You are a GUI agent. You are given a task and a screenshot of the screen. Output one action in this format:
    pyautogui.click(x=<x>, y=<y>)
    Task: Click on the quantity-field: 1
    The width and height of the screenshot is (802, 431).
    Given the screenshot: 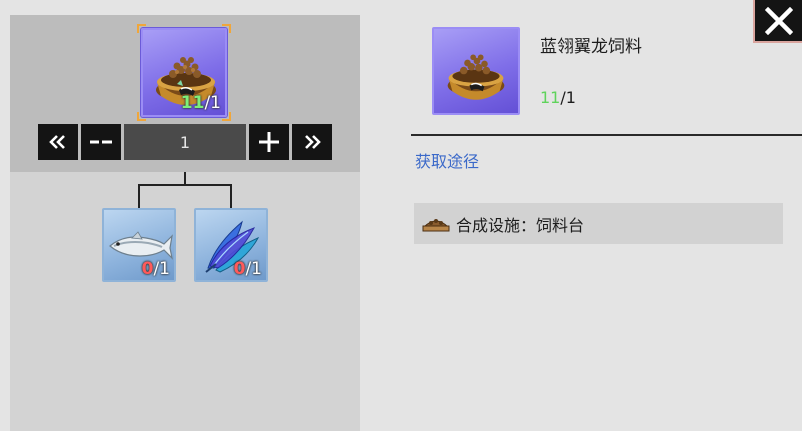 What is the action you would take?
    pyautogui.click(x=185, y=142)
    